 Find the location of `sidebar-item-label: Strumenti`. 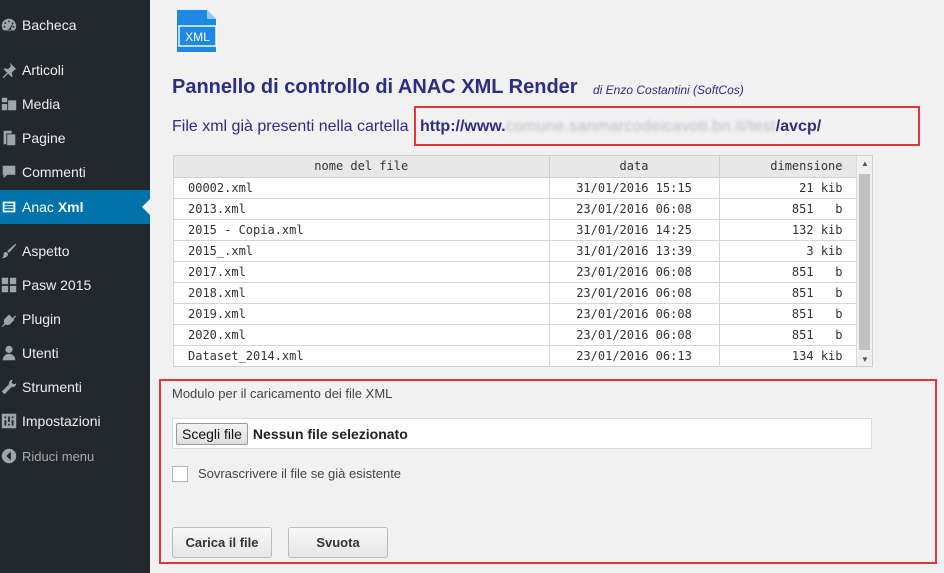

sidebar-item-label: Strumenti is located at coordinates (52, 387).